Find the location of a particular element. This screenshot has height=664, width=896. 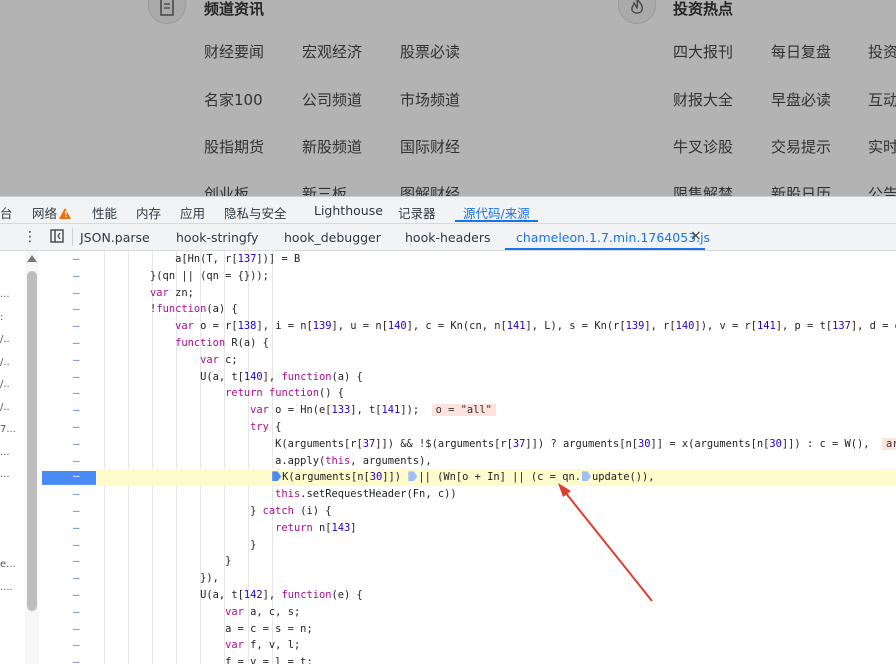

file-tab-hook-debugger: hook_debugger is located at coordinates (332, 237).